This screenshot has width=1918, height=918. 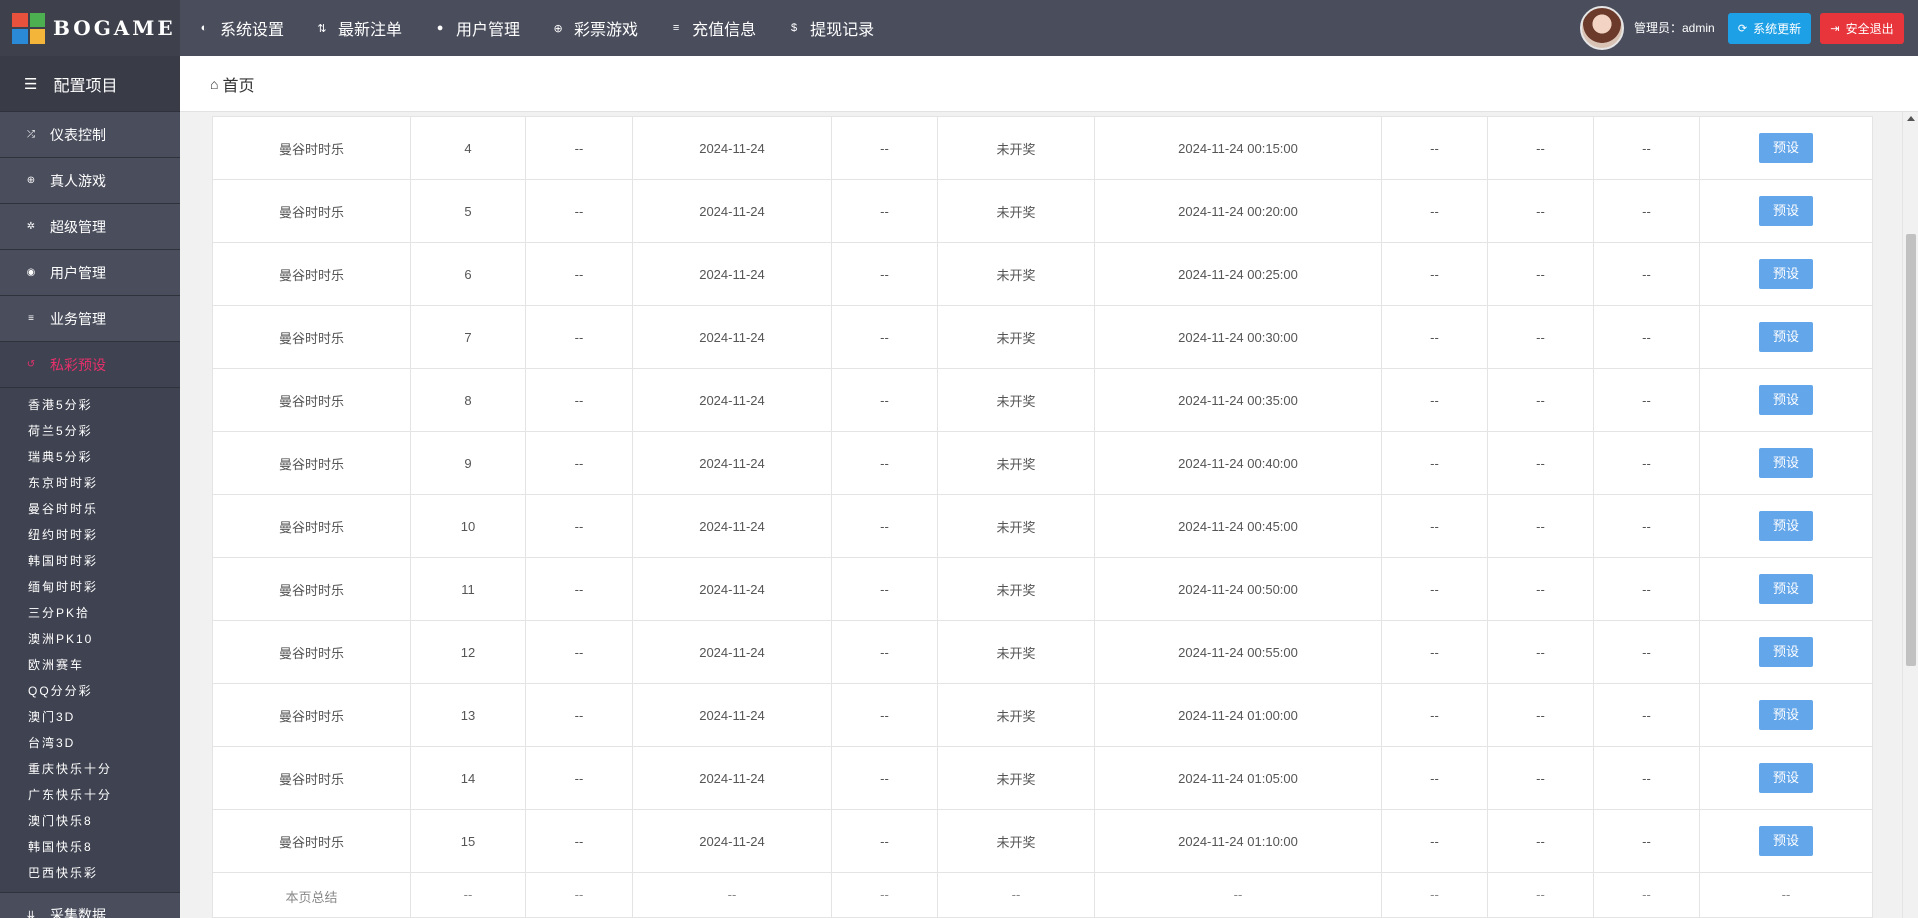 I want to click on topnav-withdraw-records: $ 提现记录, so click(x=831, y=28).